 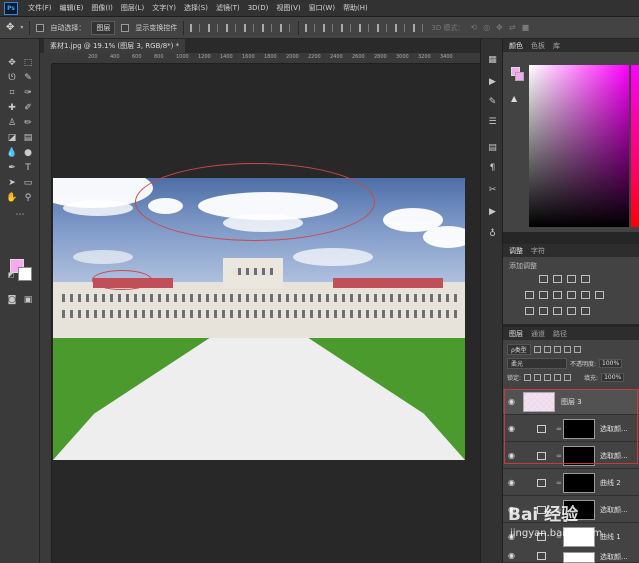 I want to click on threshold-icon, so click(x=557, y=311).